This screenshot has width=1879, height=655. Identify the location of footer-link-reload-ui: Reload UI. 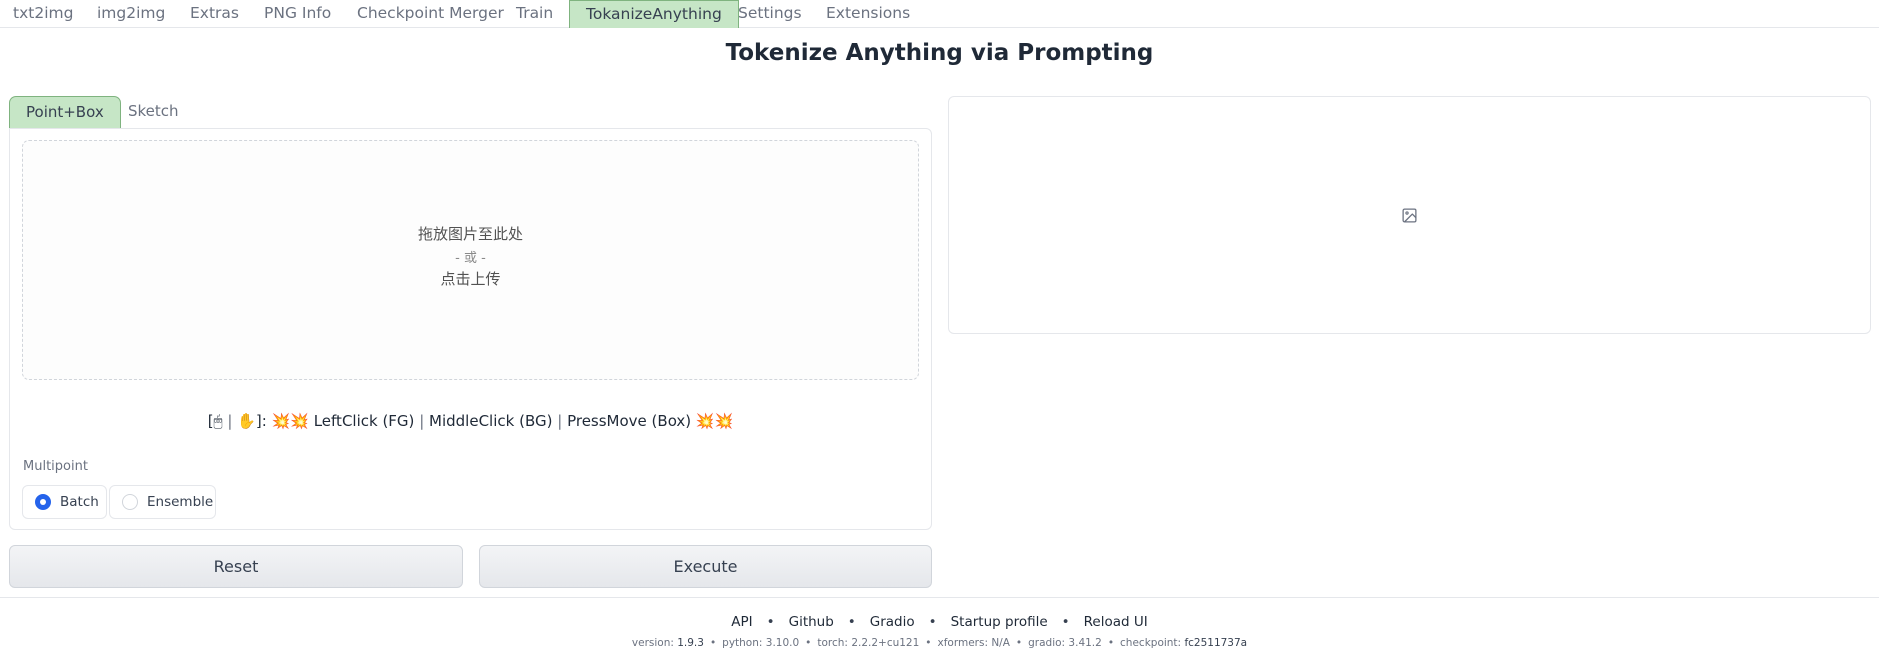
(1116, 622).